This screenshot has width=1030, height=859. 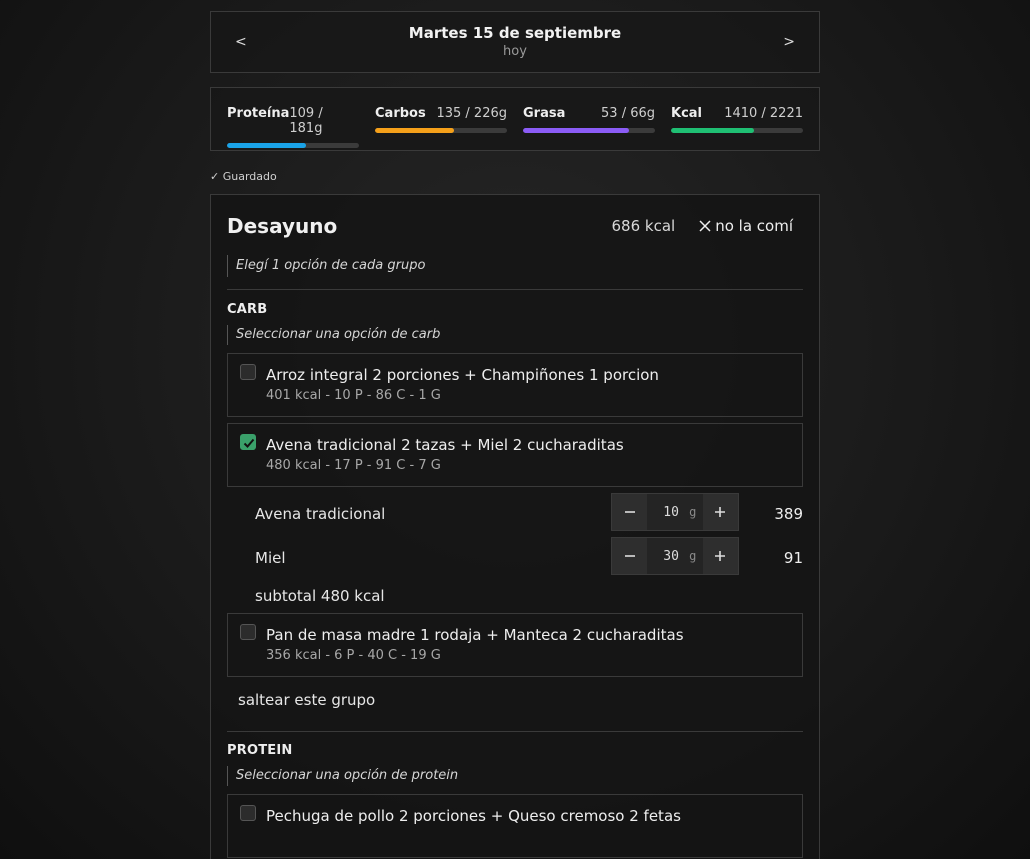 I want to click on quantity-input: 30, so click(x=664, y=556).